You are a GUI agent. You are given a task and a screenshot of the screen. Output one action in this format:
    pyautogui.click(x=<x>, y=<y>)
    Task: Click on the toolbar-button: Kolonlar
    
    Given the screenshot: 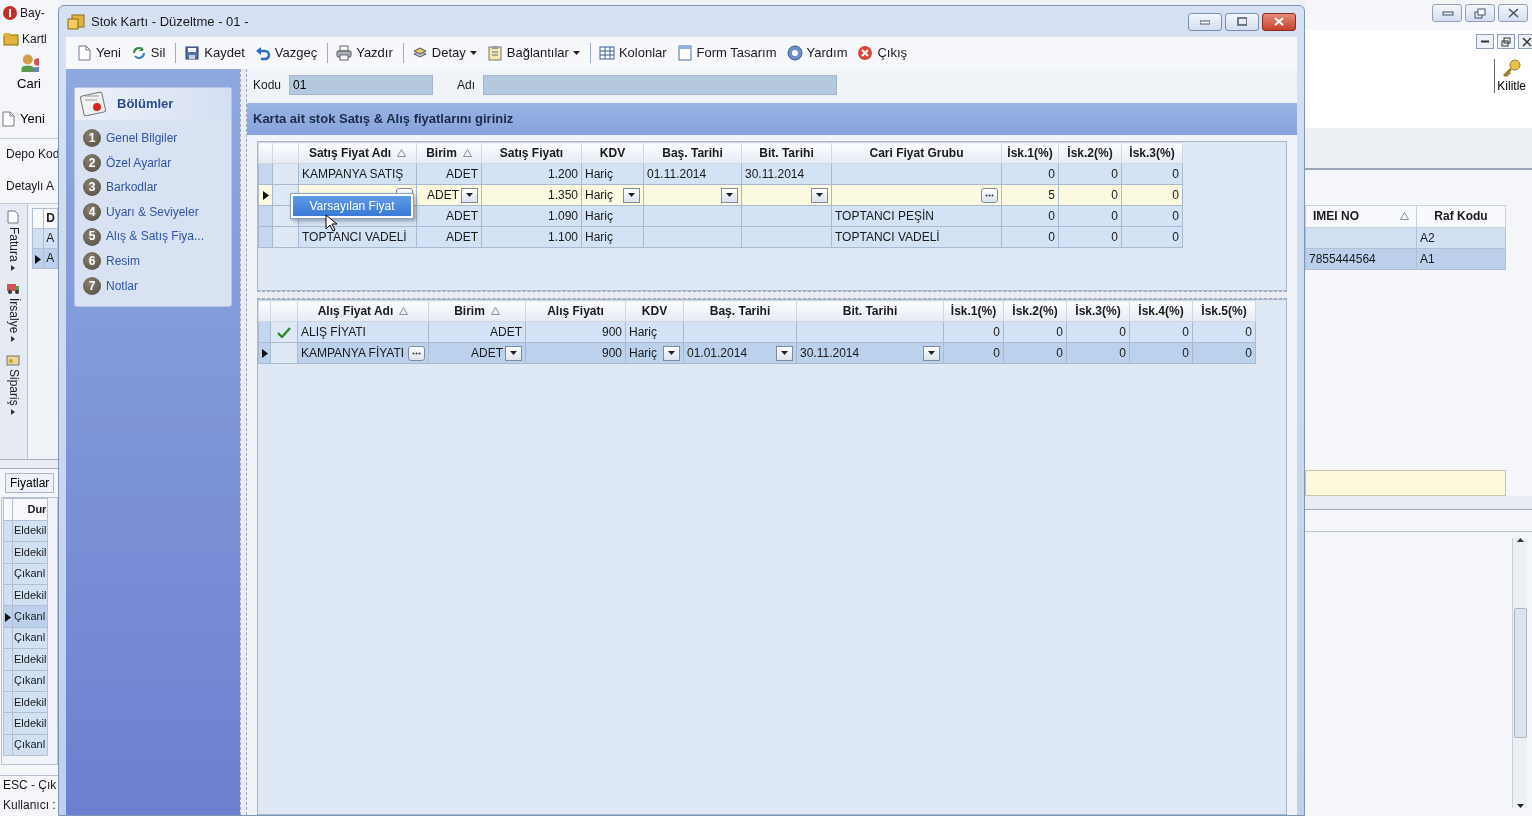 What is the action you would take?
    pyautogui.click(x=630, y=53)
    